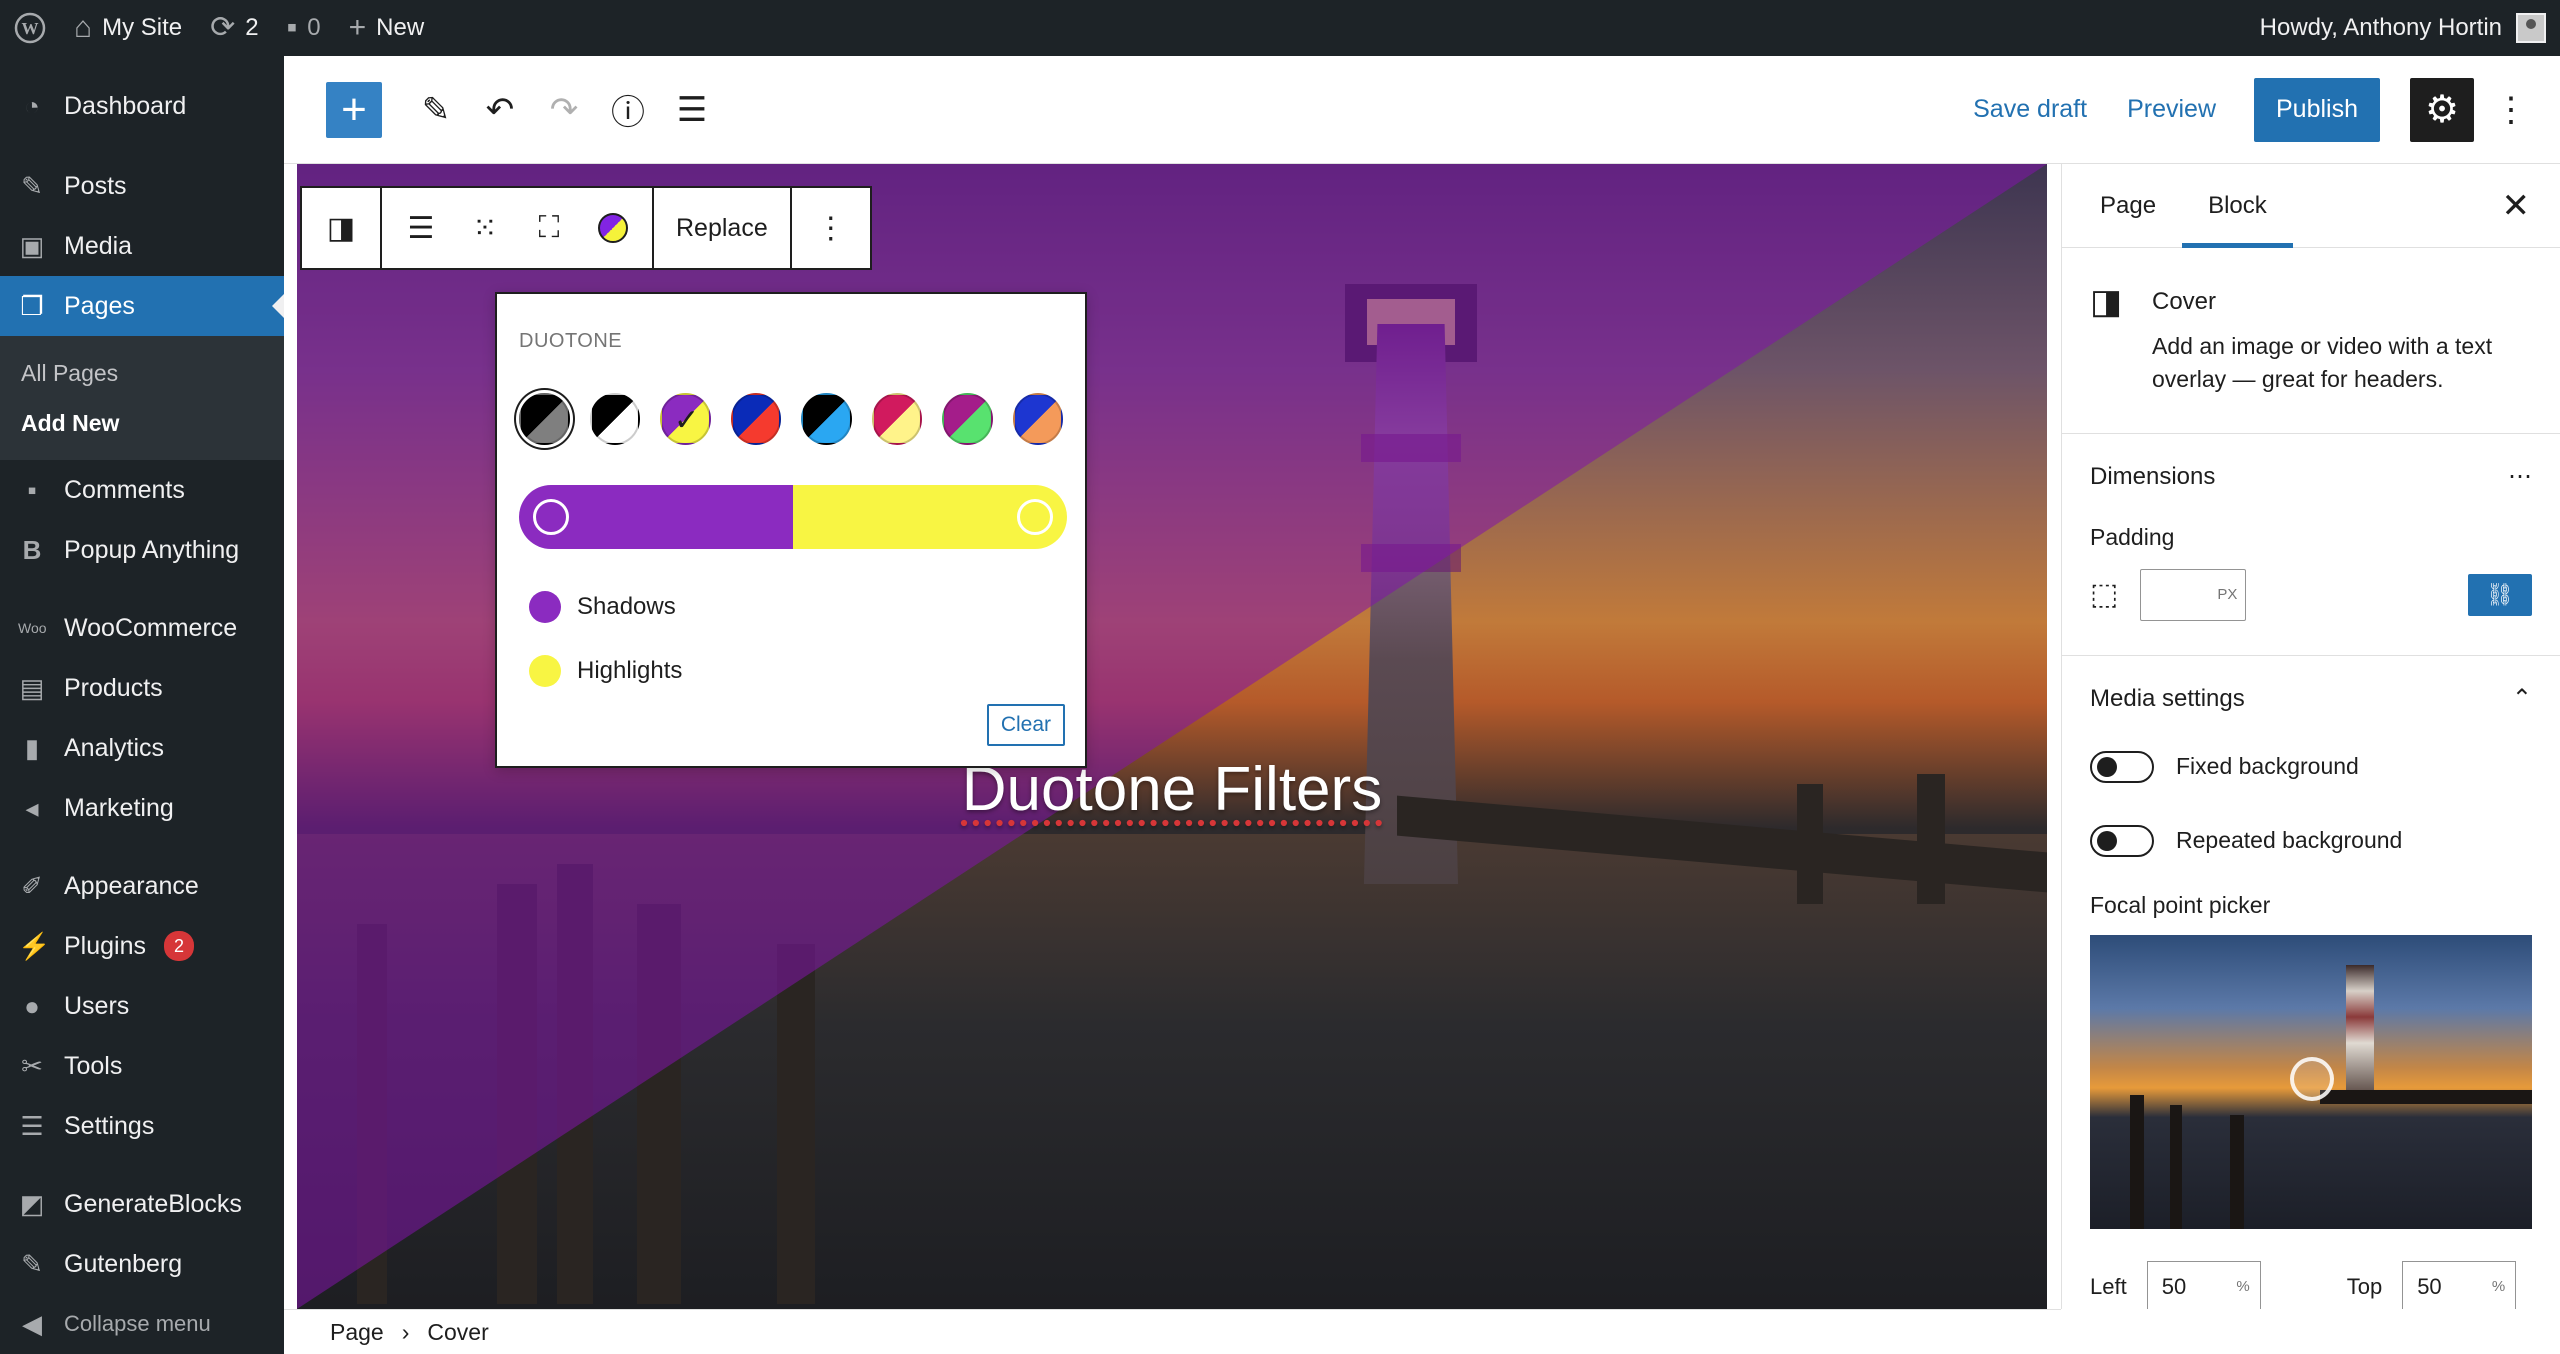 This screenshot has height=1354, width=2560. I want to click on focal-point-picker, so click(2311, 1081).